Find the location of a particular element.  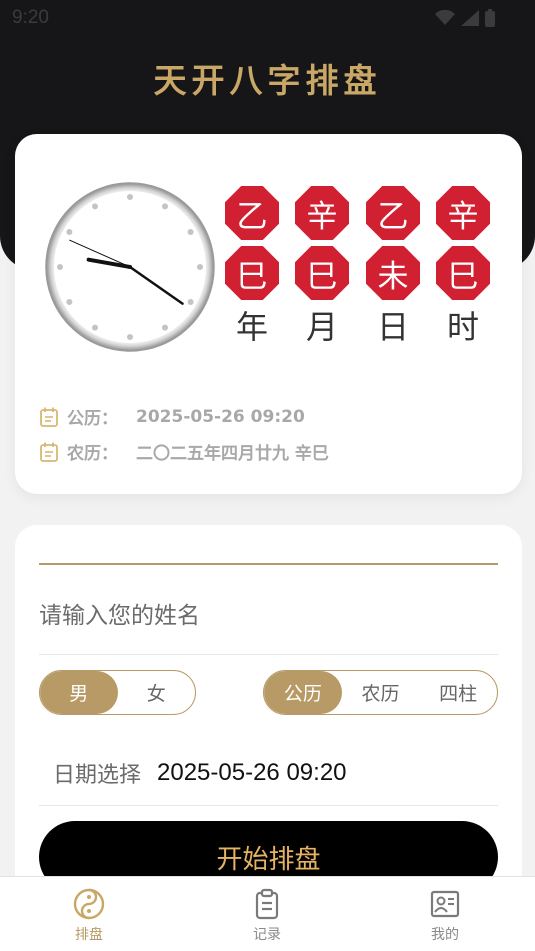

gender-option-female: 女 is located at coordinates (157, 692).